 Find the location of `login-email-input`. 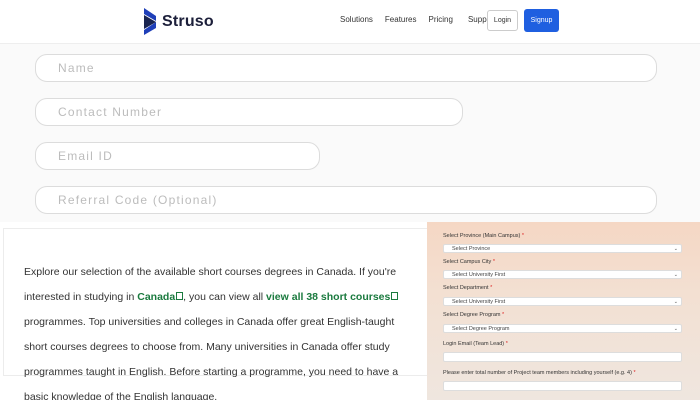

login-email-input is located at coordinates (562, 357).